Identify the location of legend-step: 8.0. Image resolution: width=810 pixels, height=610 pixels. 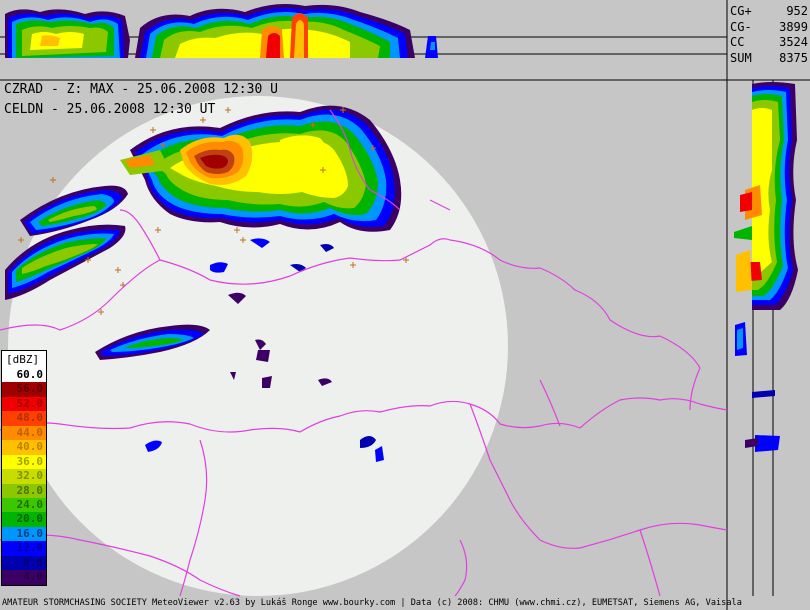
(24, 563).